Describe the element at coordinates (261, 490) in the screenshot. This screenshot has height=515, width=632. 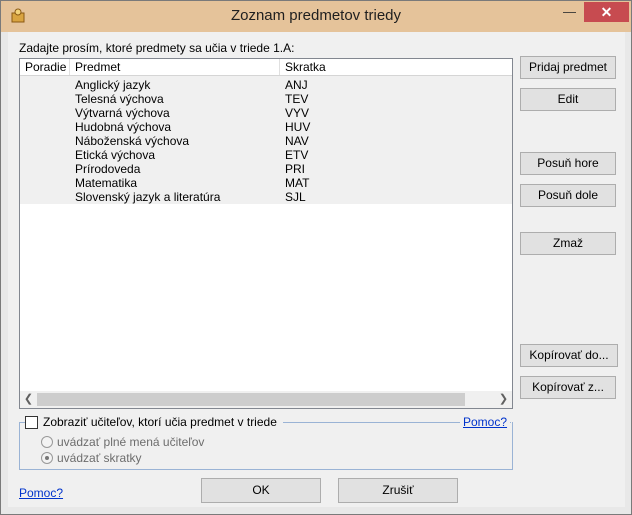
I see `ok-button: OK` at that location.